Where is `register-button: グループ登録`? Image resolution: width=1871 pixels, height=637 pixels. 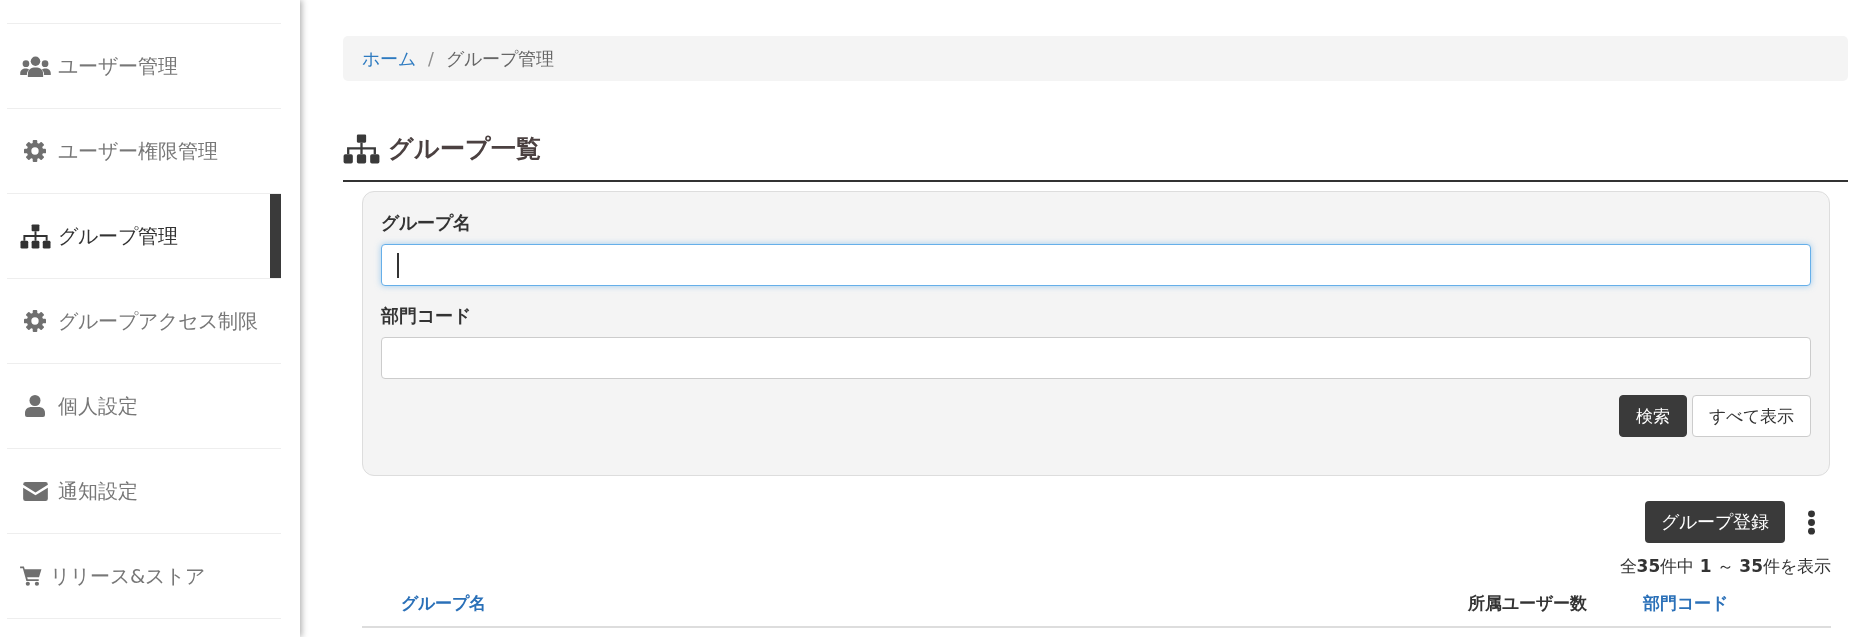
register-button: グループ登録 is located at coordinates (1715, 522).